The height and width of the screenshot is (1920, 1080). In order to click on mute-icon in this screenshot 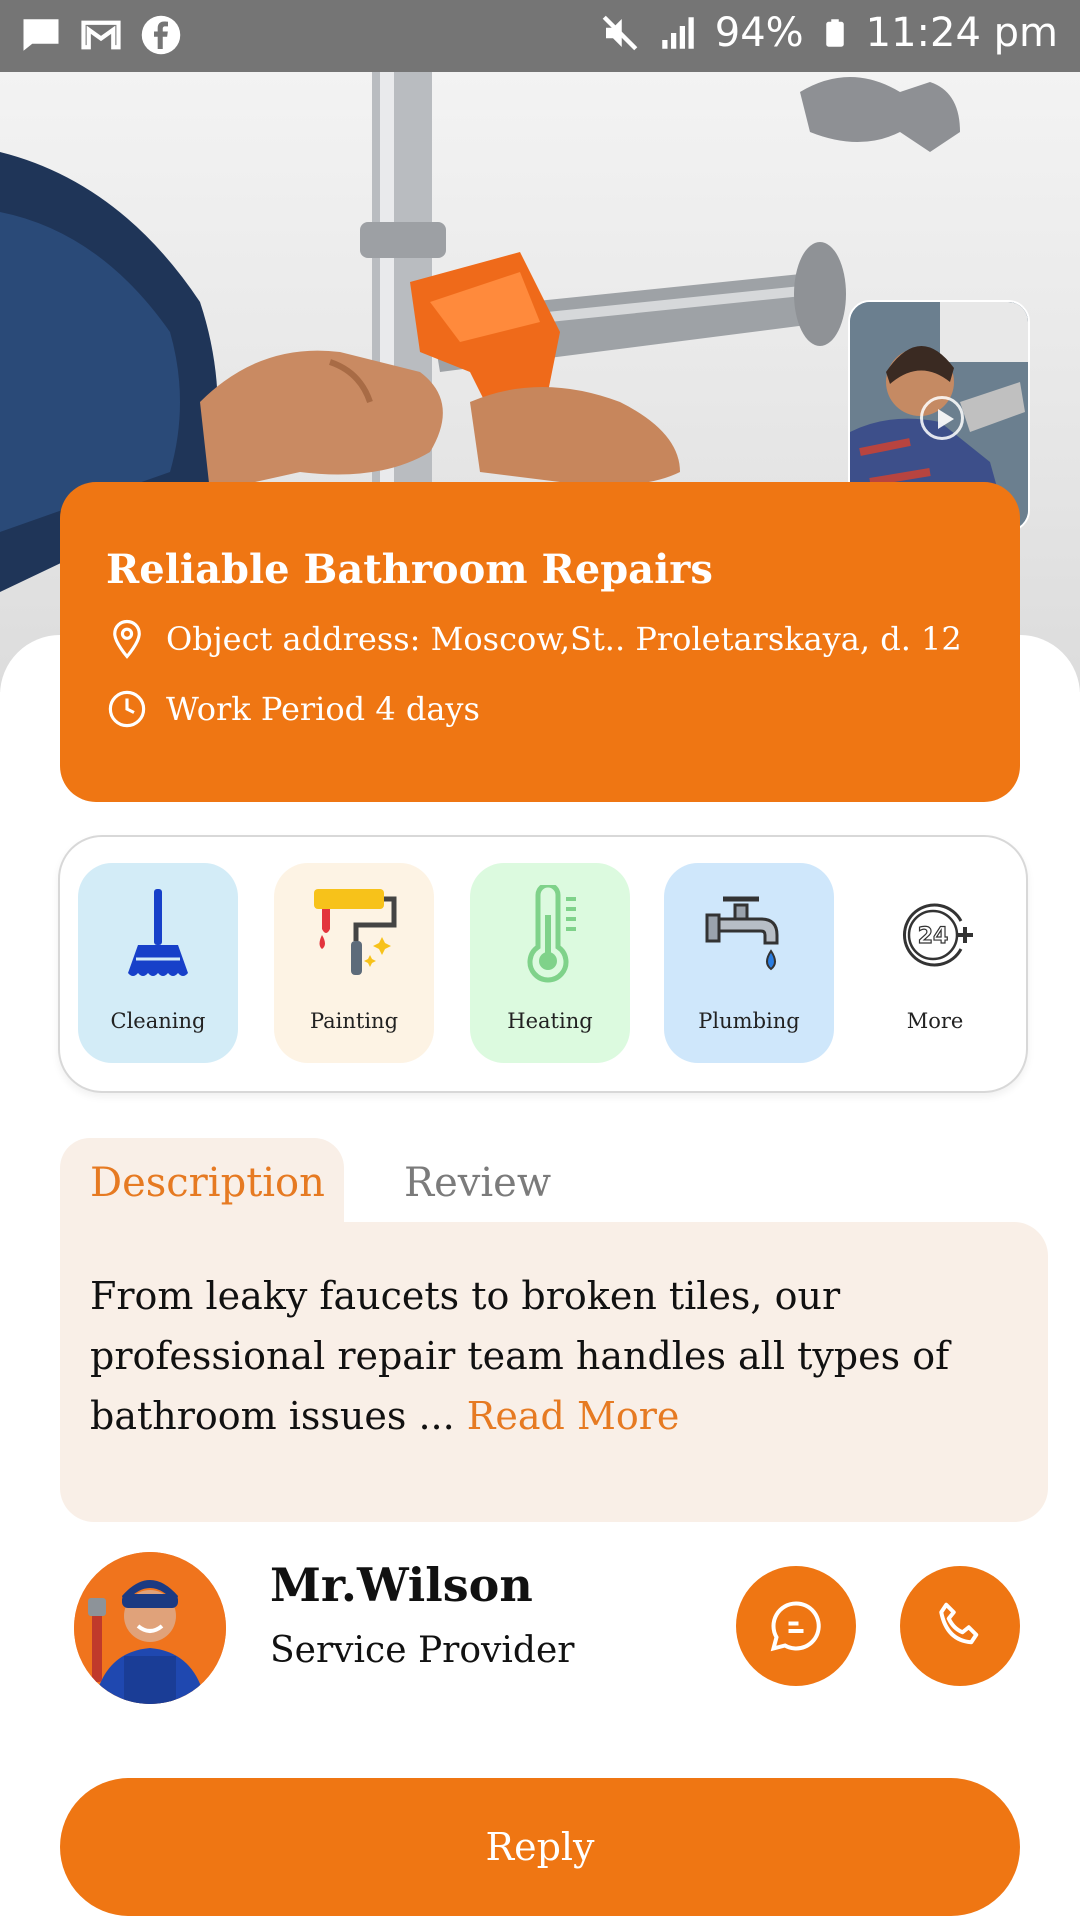, I will do `click(620, 33)`.